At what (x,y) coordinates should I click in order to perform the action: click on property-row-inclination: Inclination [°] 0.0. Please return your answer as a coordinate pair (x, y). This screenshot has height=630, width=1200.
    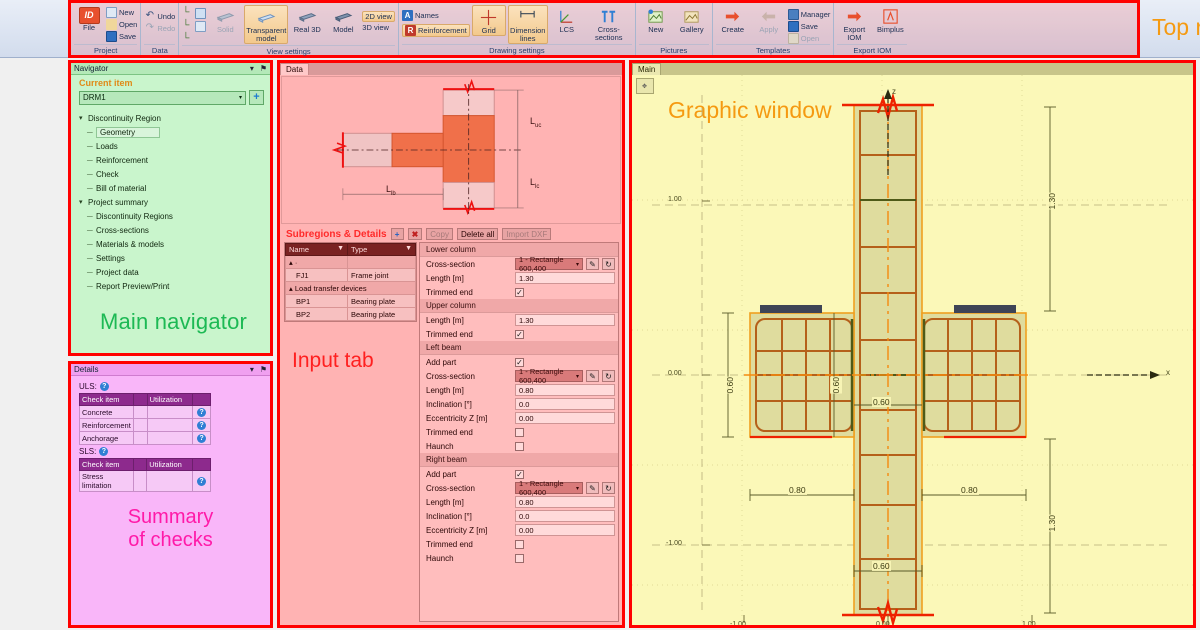
    Looking at the image, I should click on (519, 404).